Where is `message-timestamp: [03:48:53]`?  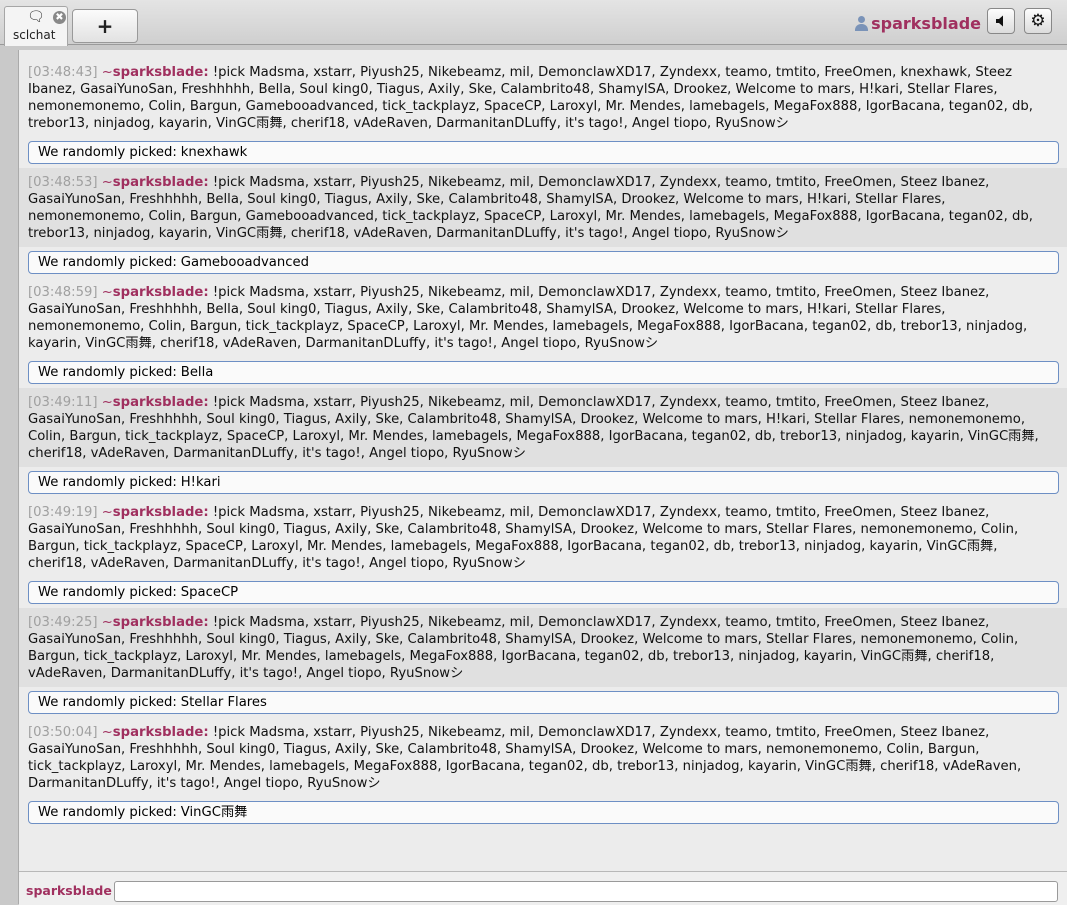
message-timestamp: [03:48:53] is located at coordinates (63, 182).